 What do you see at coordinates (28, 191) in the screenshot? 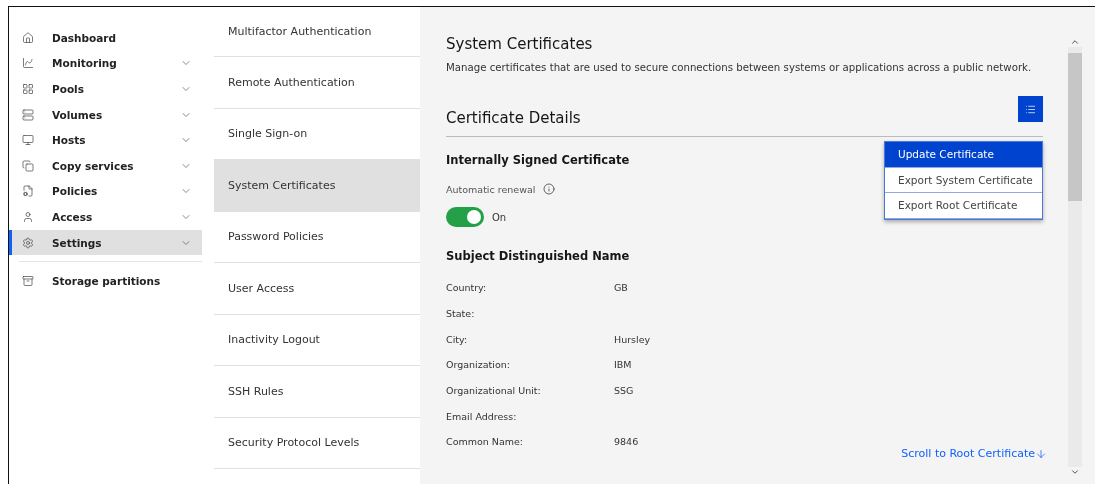
I see `file-icon` at bounding box center [28, 191].